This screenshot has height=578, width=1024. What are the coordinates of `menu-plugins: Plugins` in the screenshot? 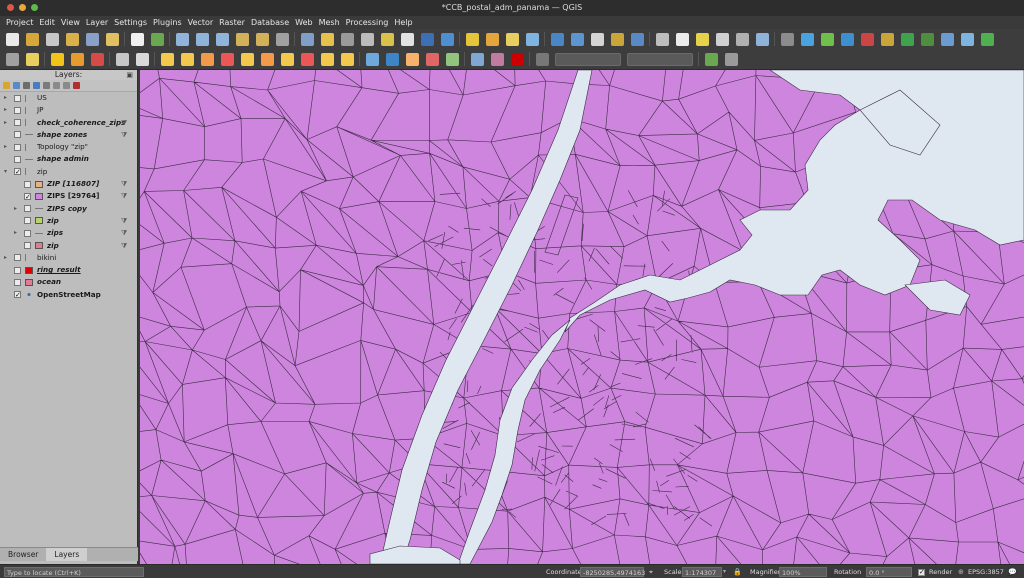 It's located at (167, 22).